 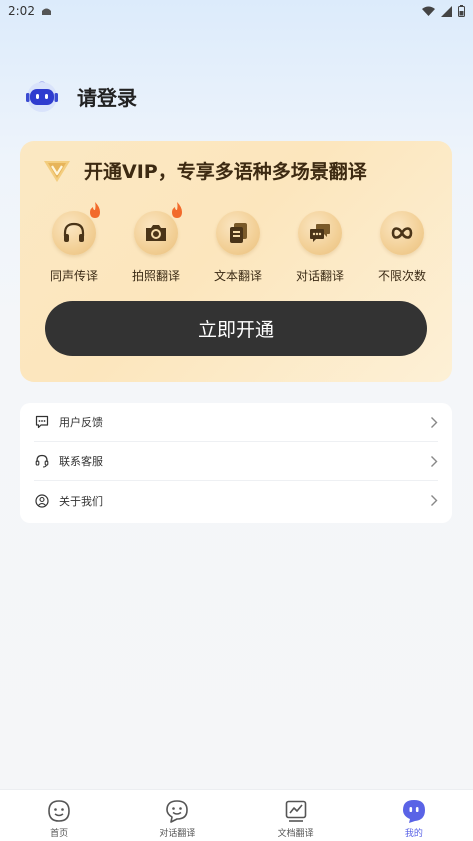 What do you see at coordinates (236, 11) in the screenshot?
I see `status-bar: 2:02` at bounding box center [236, 11].